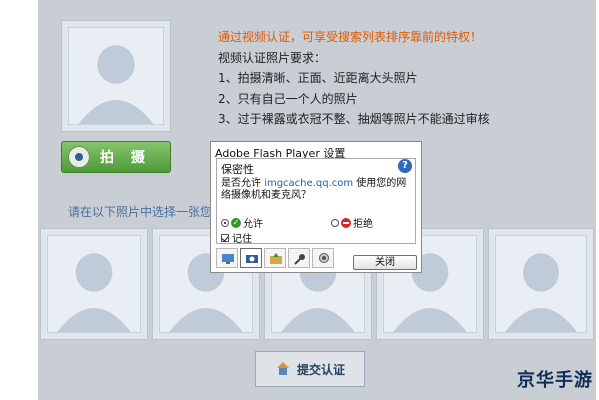 This screenshot has height=400, width=599. What do you see at coordinates (225, 222) in the screenshot?
I see `allow-radio` at bounding box center [225, 222].